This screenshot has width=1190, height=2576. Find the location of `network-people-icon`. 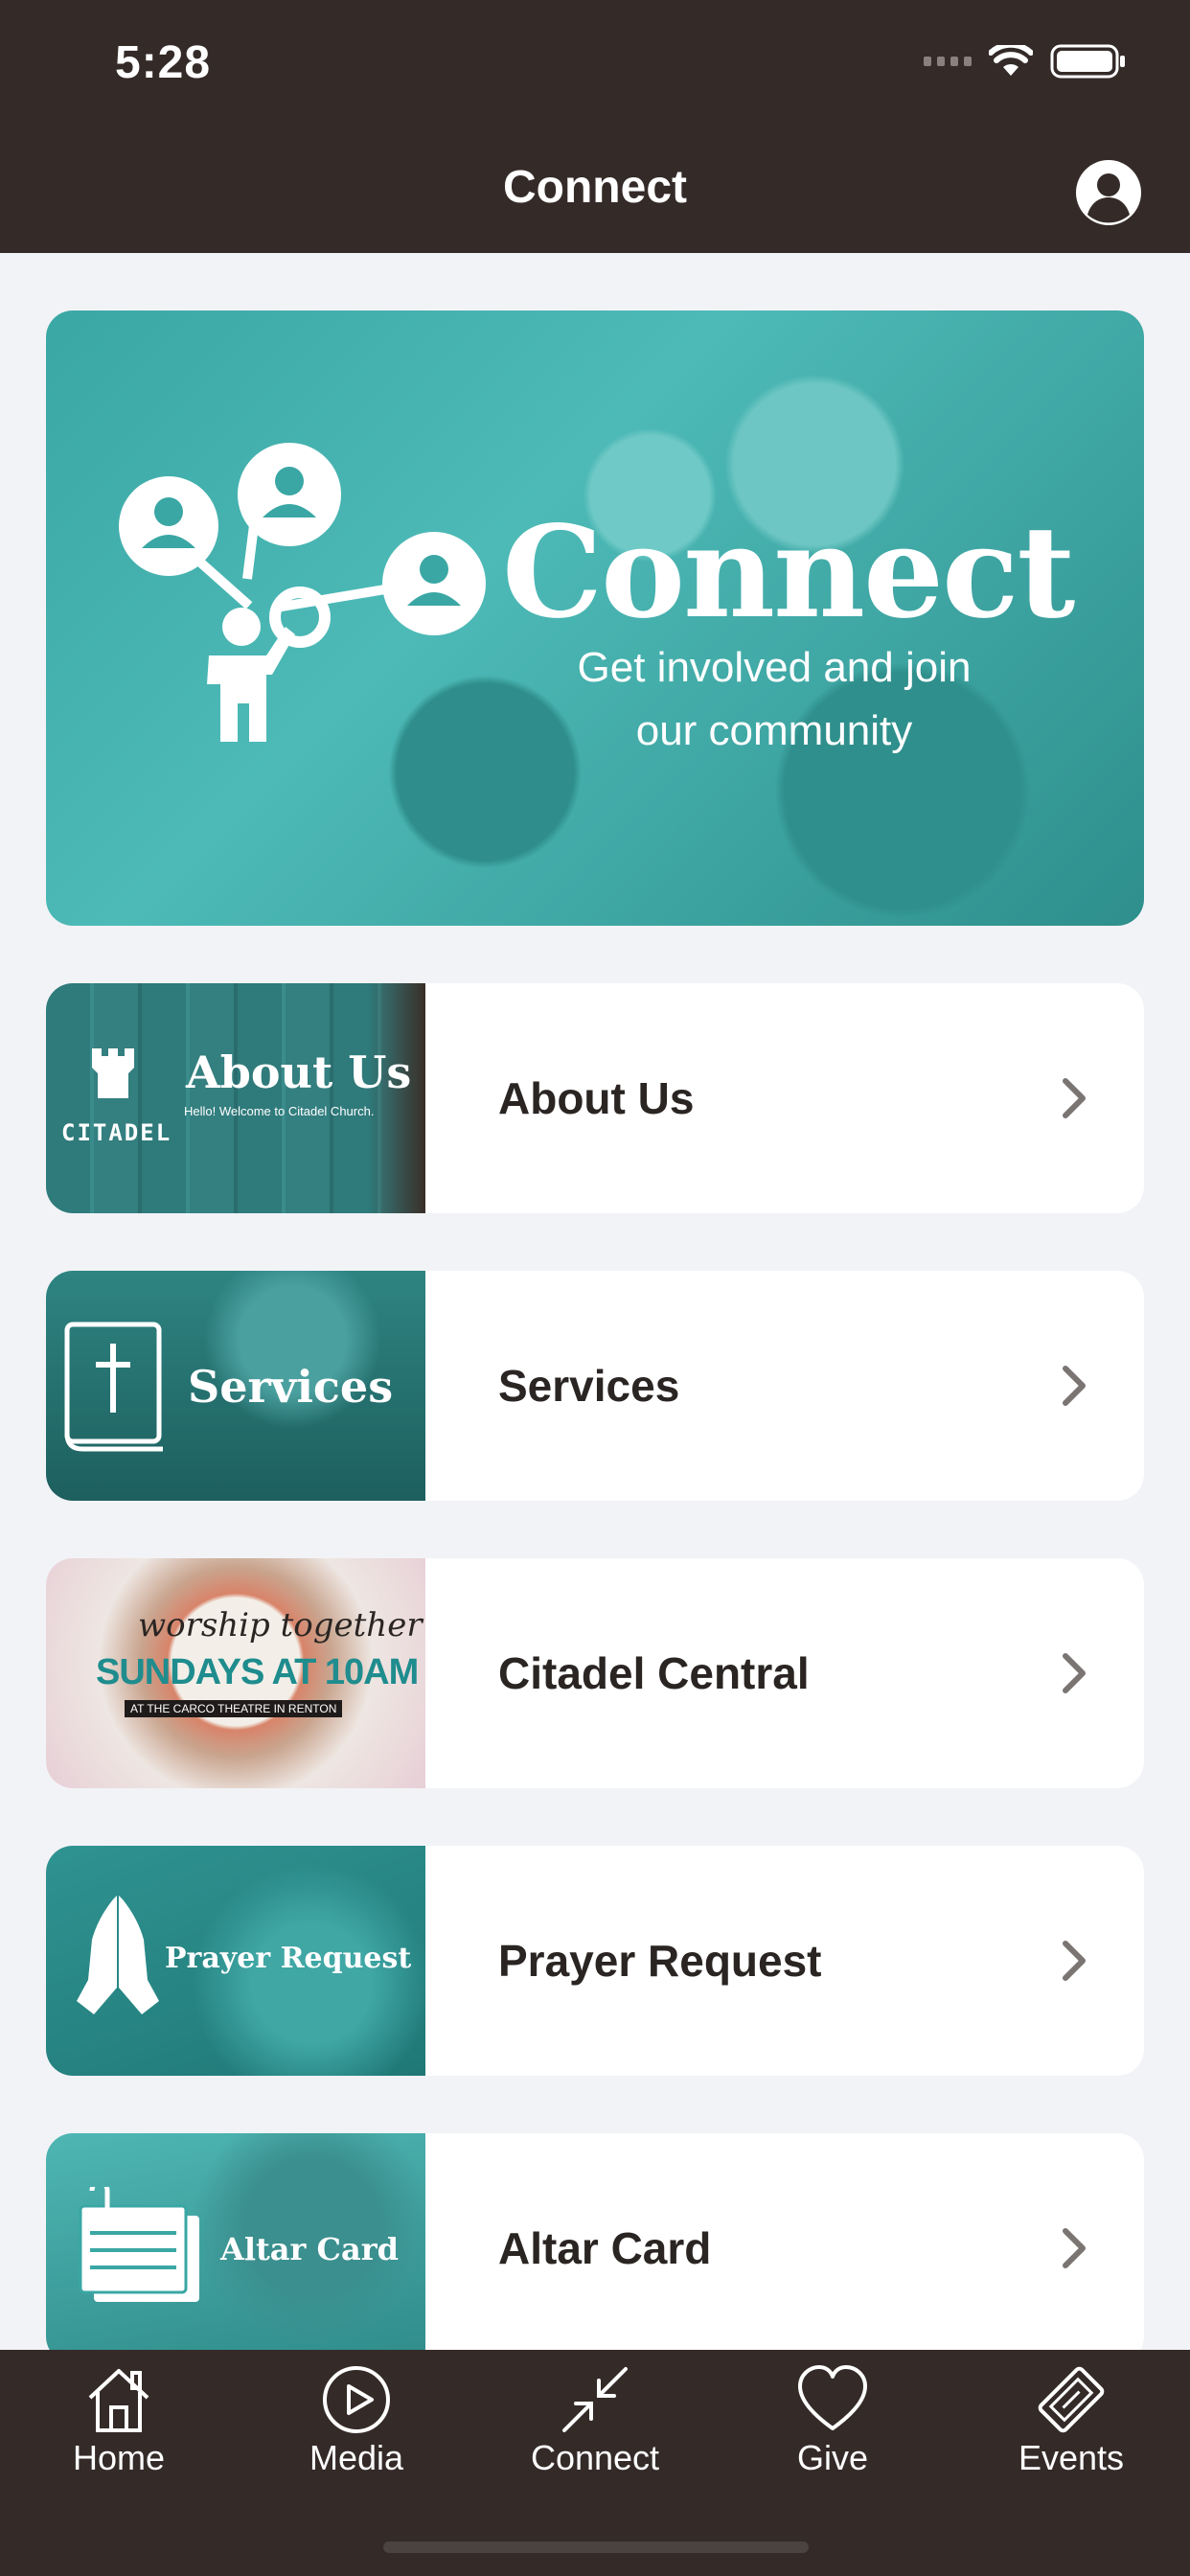

network-people-icon is located at coordinates (303, 592).